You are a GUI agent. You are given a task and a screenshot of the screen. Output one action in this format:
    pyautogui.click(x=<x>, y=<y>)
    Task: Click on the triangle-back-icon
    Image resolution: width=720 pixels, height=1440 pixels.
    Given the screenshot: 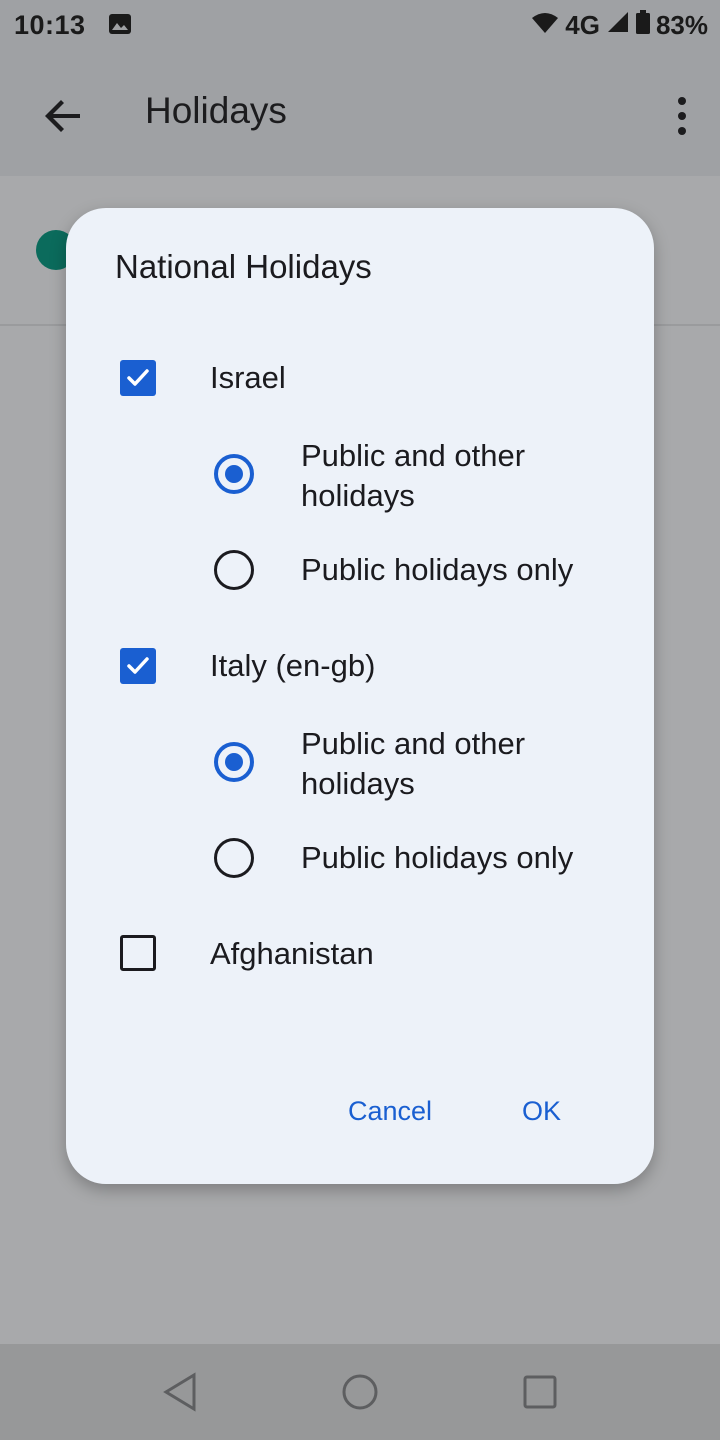 What is the action you would take?
    pyautogui.click(x=179, y=1392)
    